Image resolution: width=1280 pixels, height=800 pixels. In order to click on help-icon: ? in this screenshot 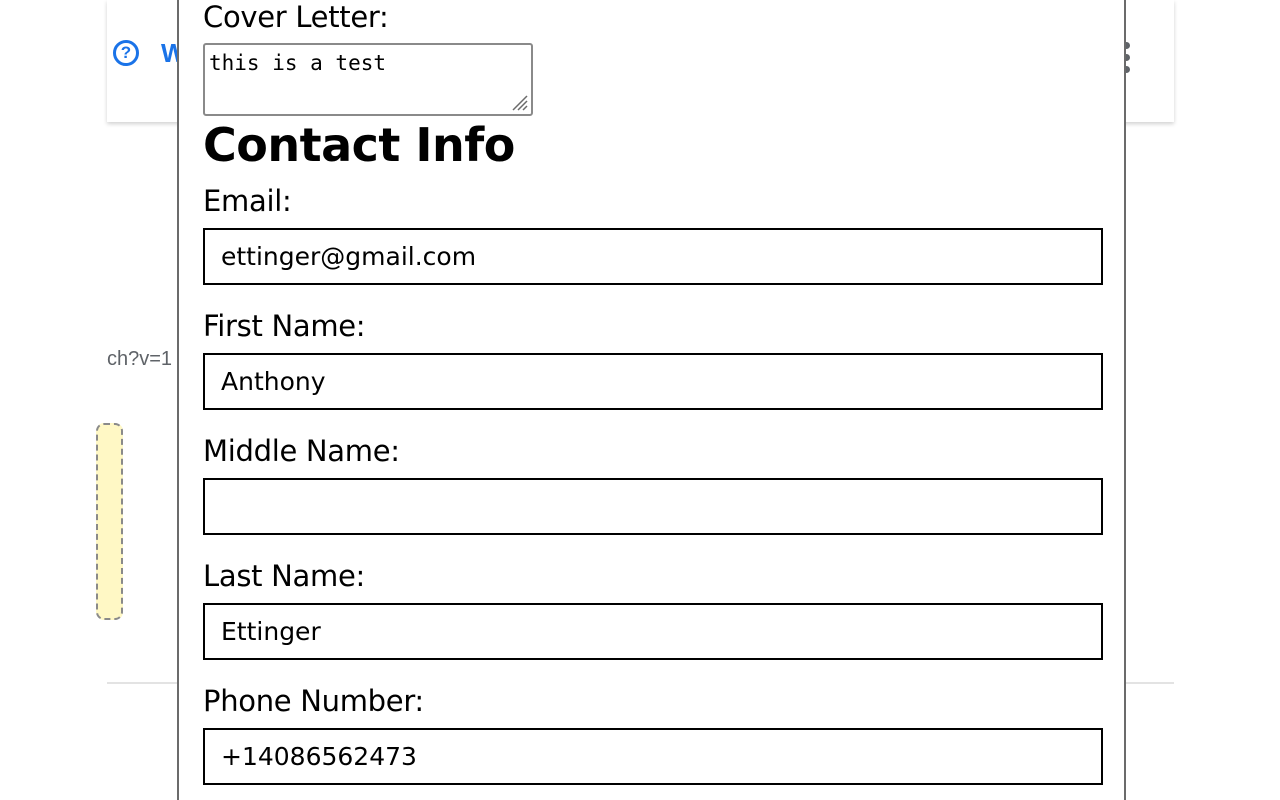, I will do `click(126, 53)`.